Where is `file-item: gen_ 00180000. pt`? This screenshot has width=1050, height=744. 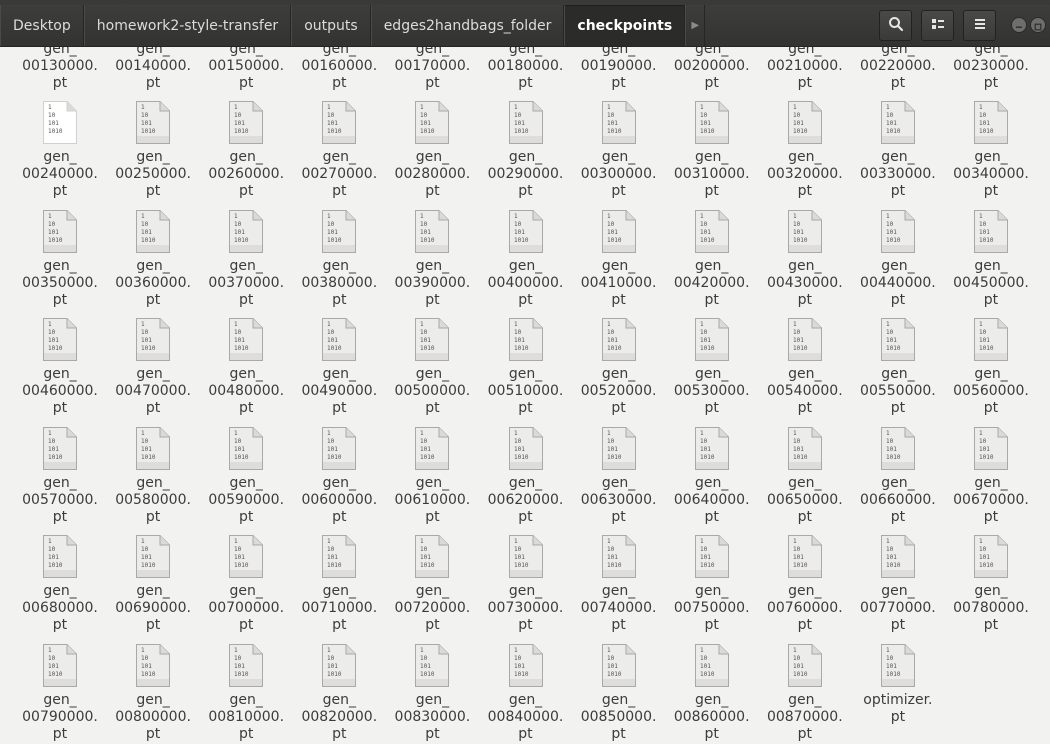 file-item: gen_ 00180000. pt is located at coordinates (526, 71).